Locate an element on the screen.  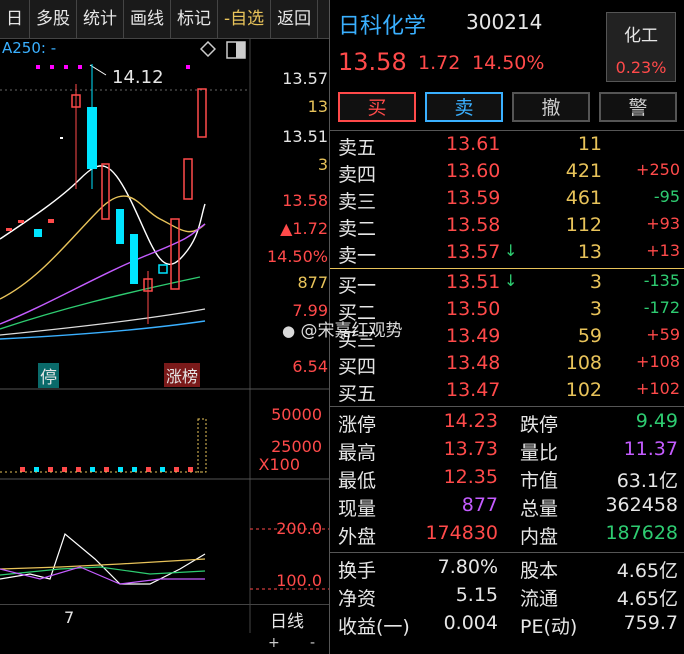
sell-button: 卖 is located at coordinates (464, 107).